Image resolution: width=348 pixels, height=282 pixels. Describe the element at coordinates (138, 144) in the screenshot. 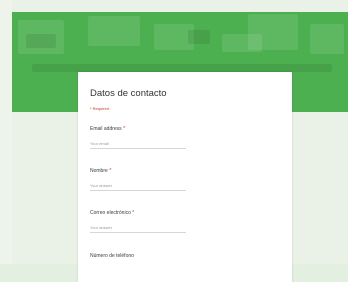

I see `email-input: Your email` at that location.